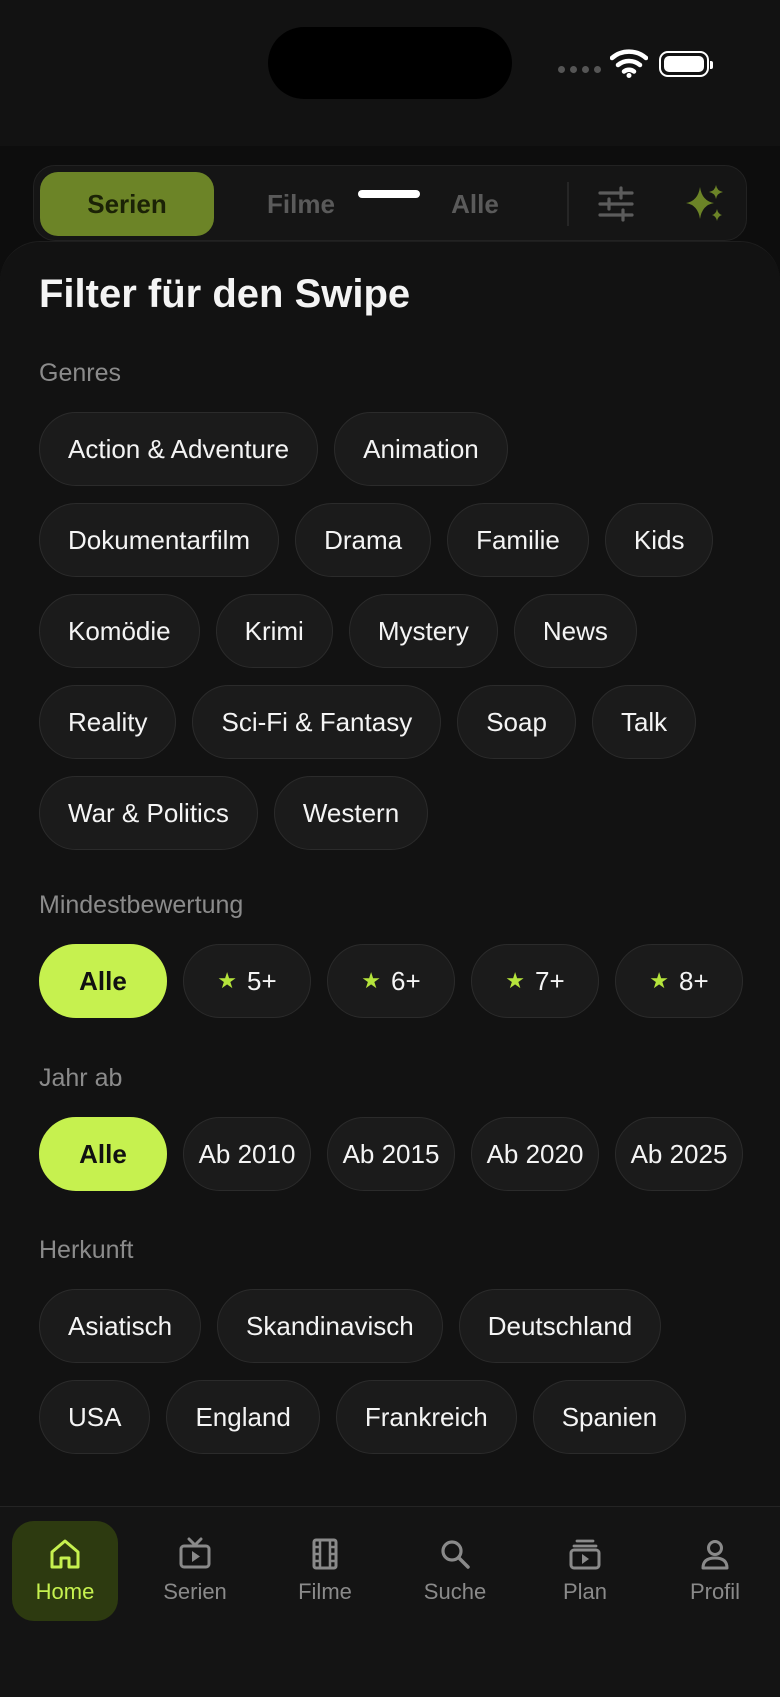 The image size is (780, 1697). I want to click on rating-chip: ★ 6+, so click(391, 981).